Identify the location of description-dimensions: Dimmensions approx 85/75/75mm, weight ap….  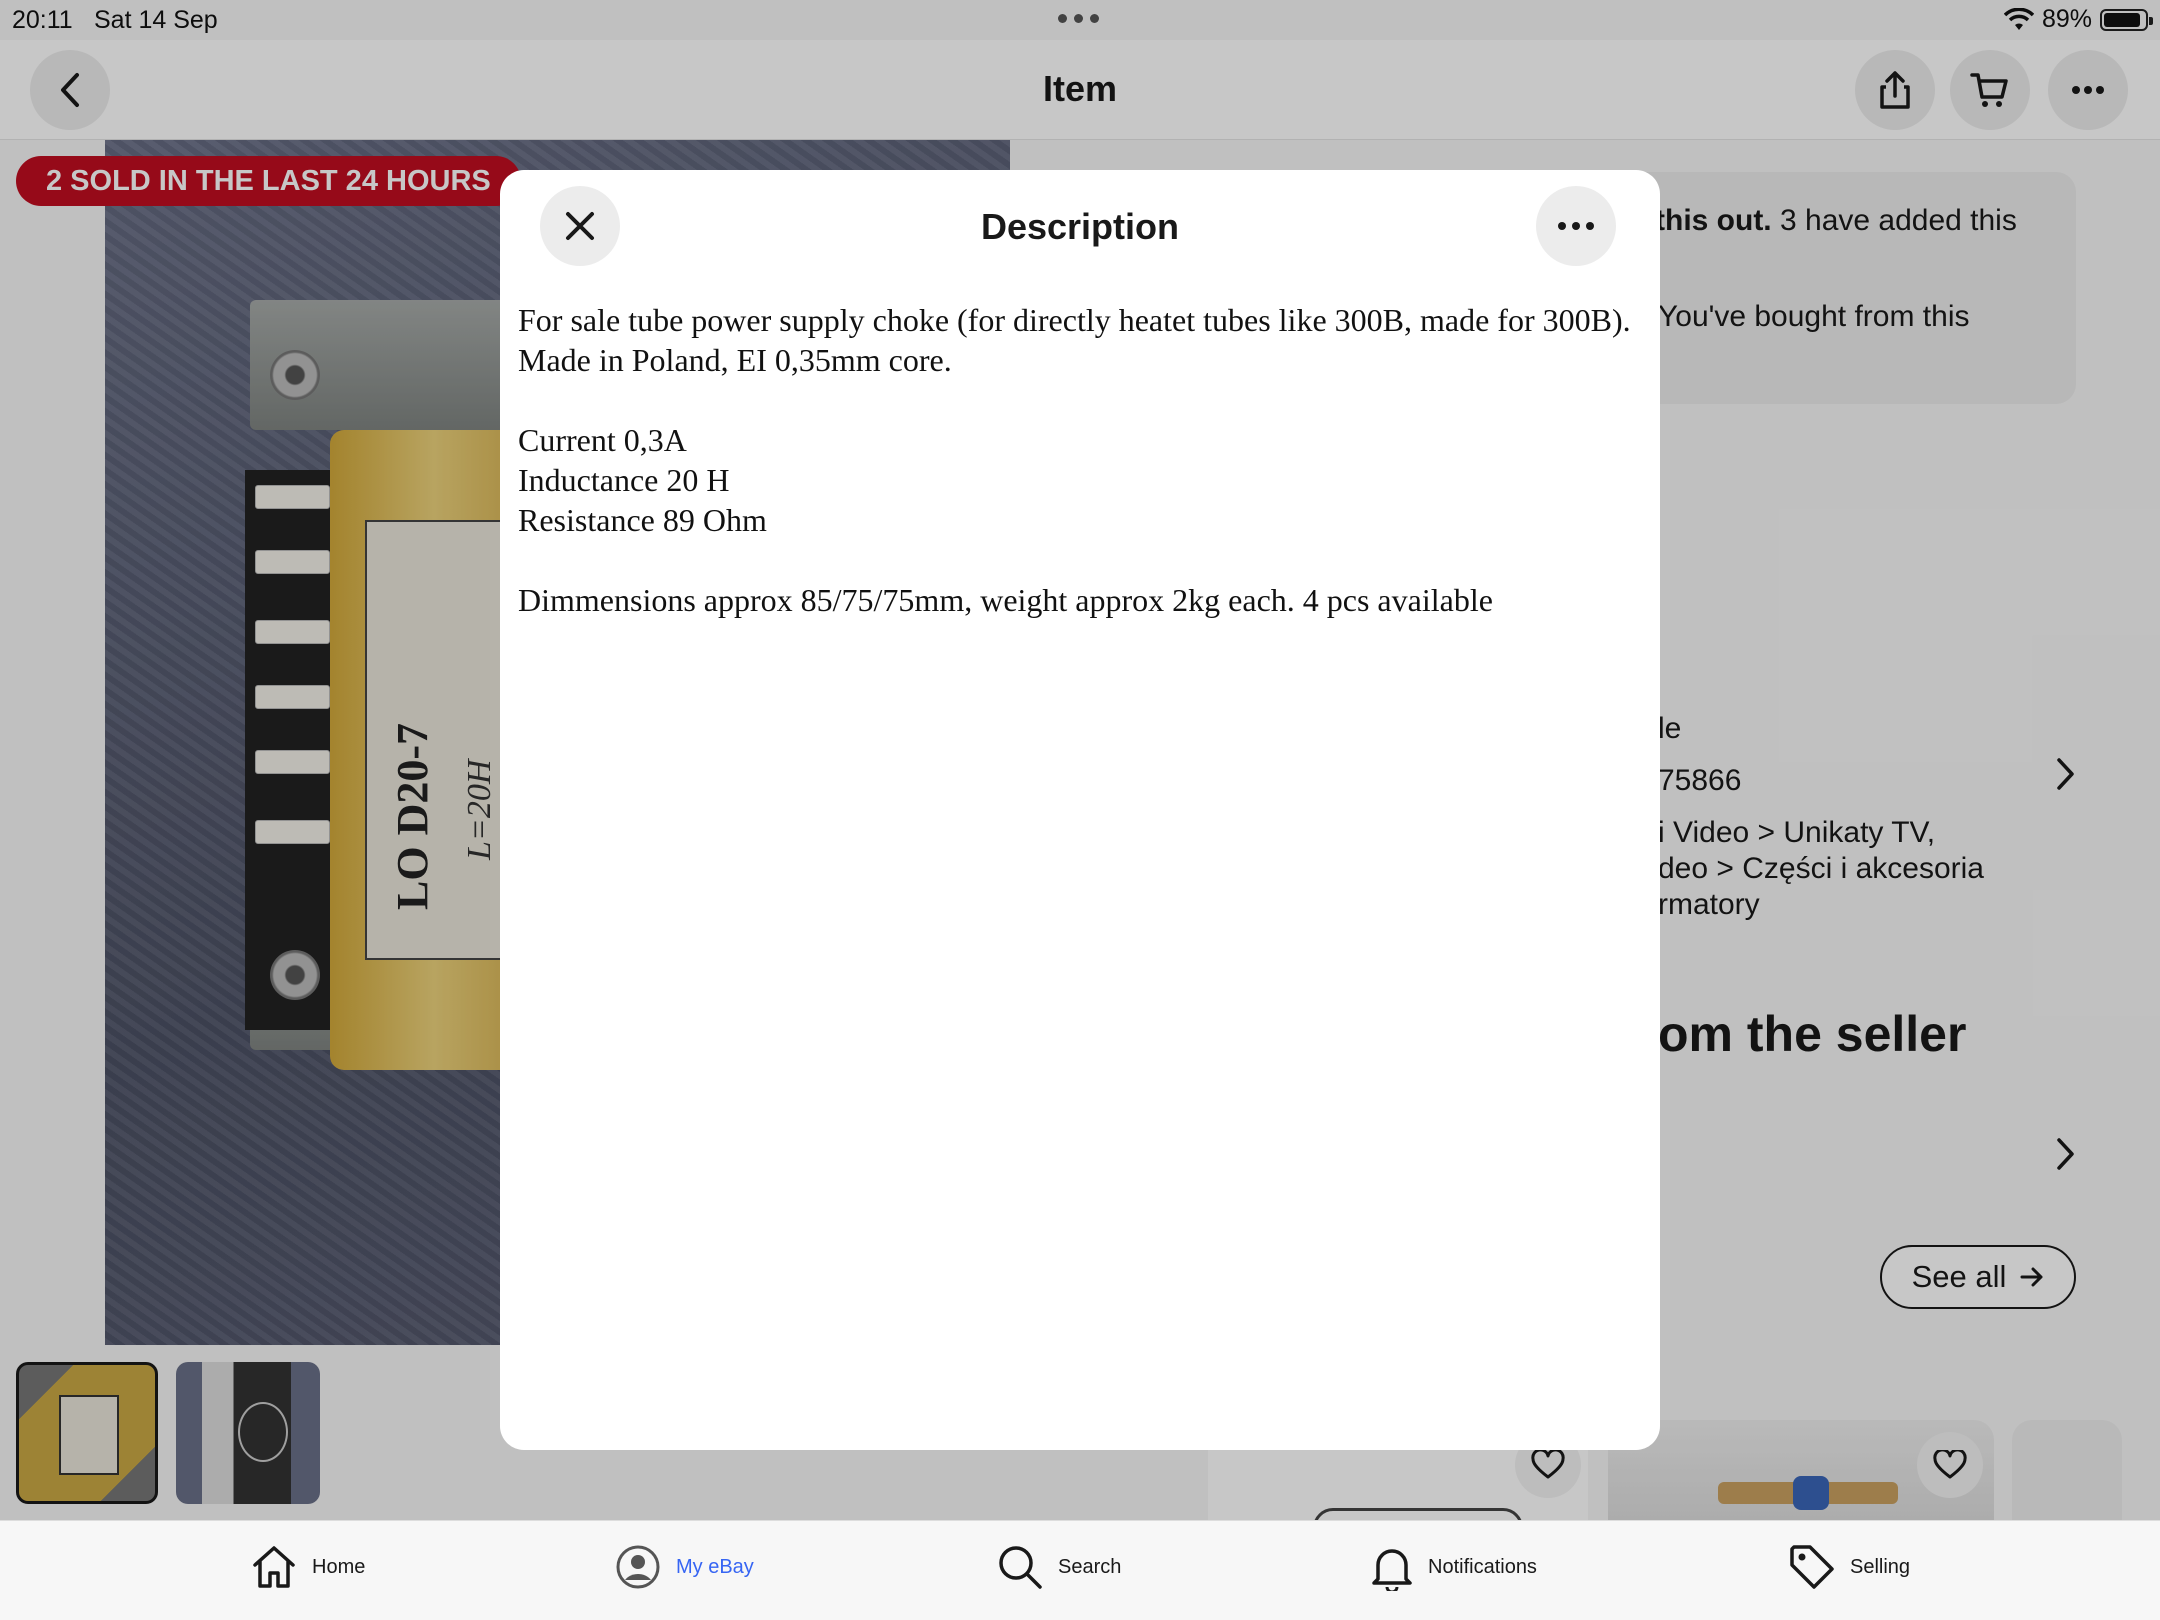
(1005, 600).